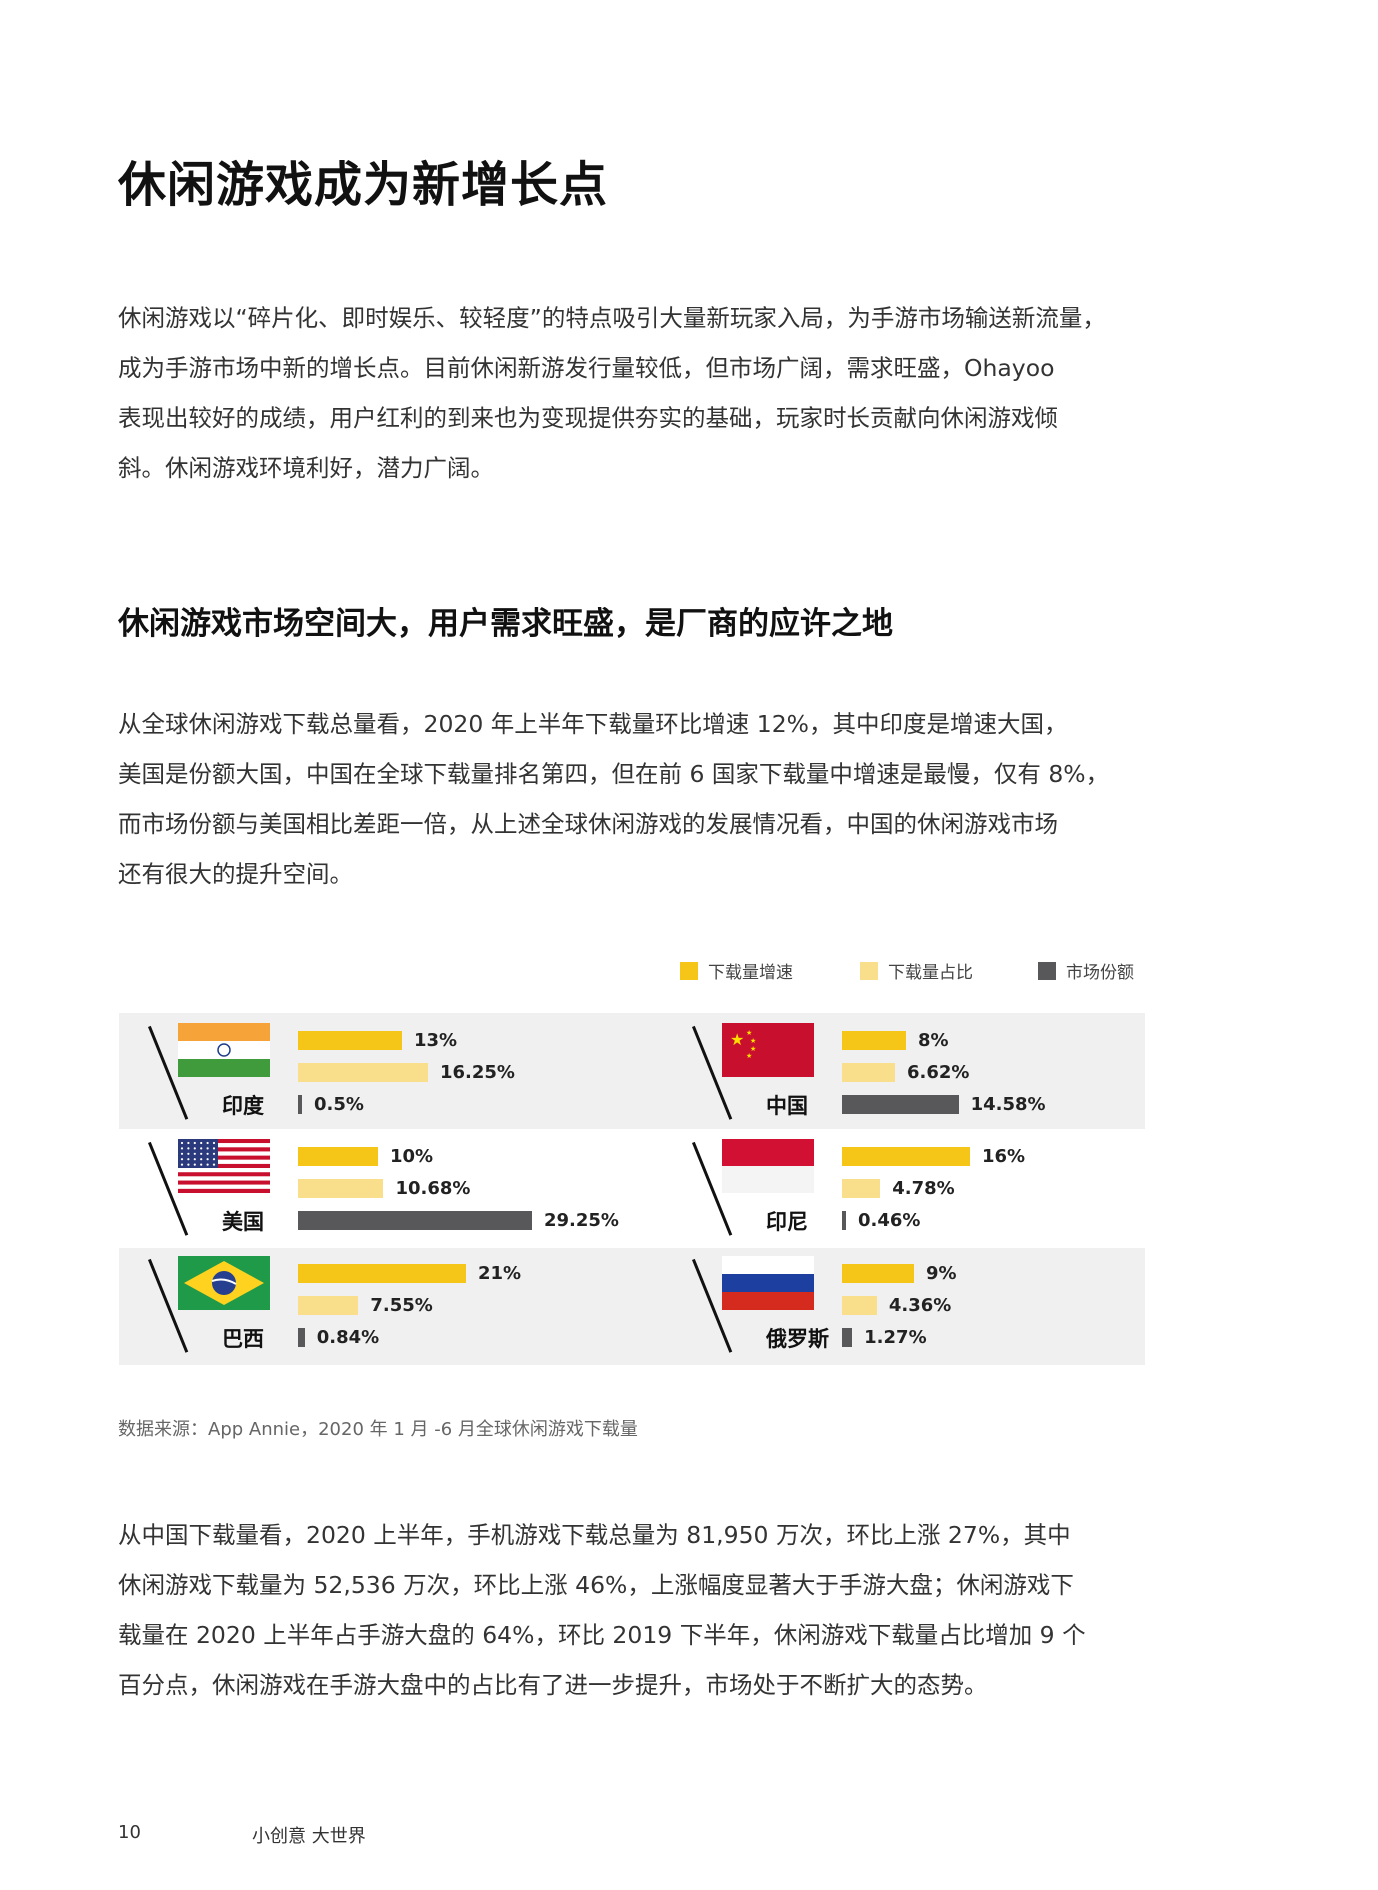 The image size is (1378, 1890). Describe the element at coordinates (243, 1339) in the screenshot. I see `country-name: 巴西` at that location.